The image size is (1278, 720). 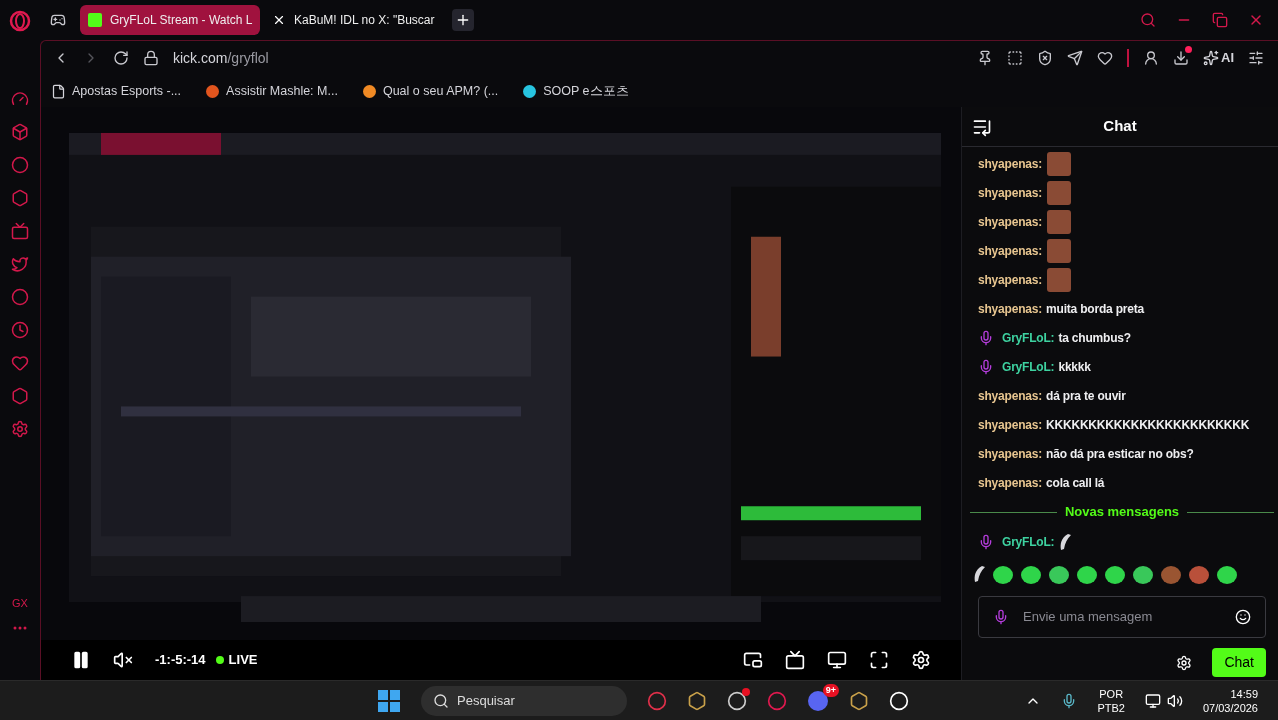 I want to click on gx-label: GX, so click(x=20, y=603).